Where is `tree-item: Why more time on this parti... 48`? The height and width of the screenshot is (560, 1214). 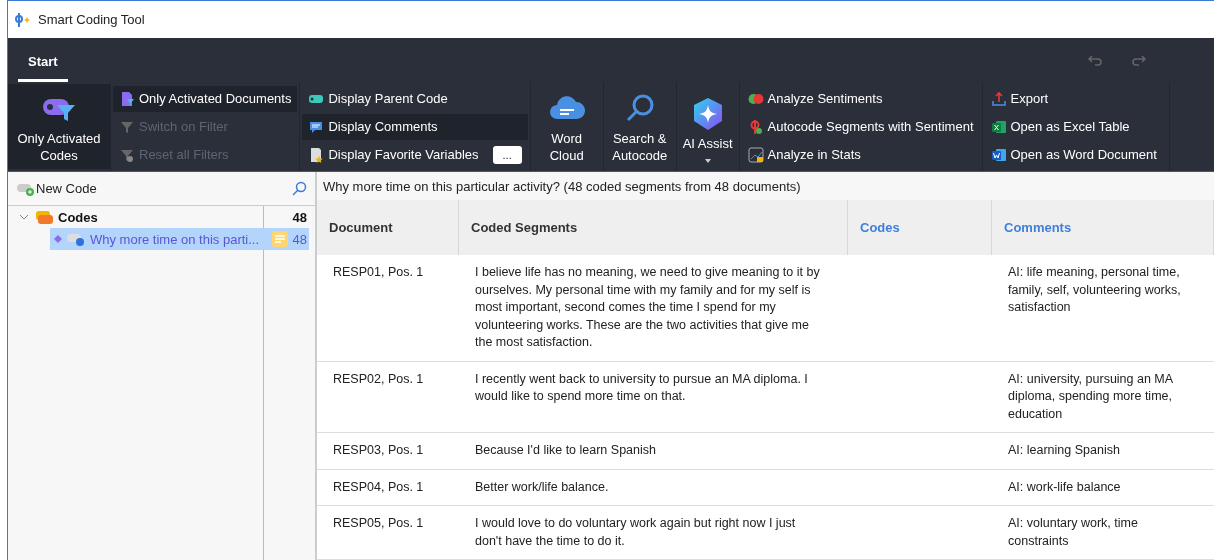
tree-item: Why more time on this parti... 48 is located at coordinates (179, 239).